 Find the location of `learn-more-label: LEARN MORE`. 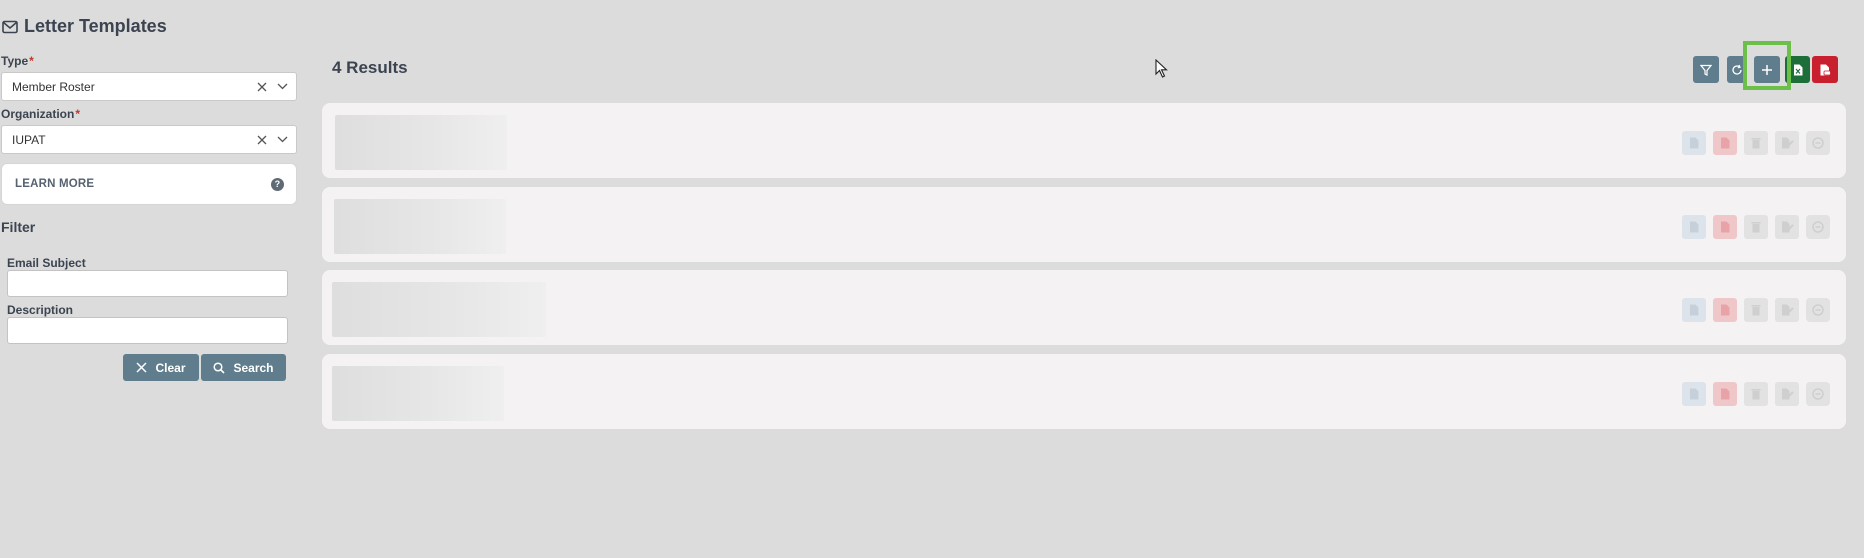

learn-more-label: LEARN MORE is located at coordinates (55, 184).